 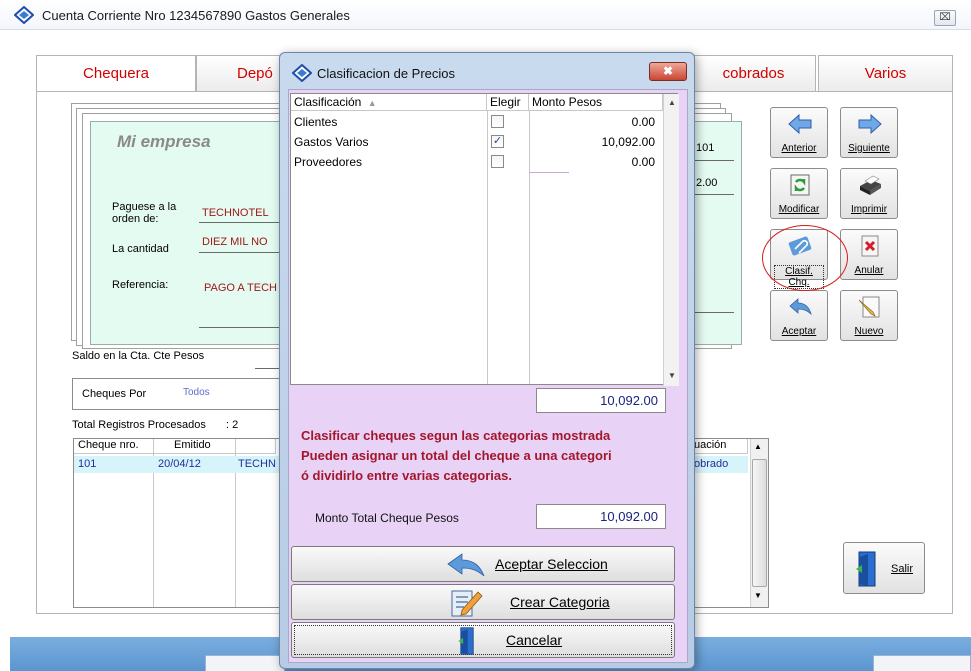 I want to click on number-line, so click(x=714, y=160).